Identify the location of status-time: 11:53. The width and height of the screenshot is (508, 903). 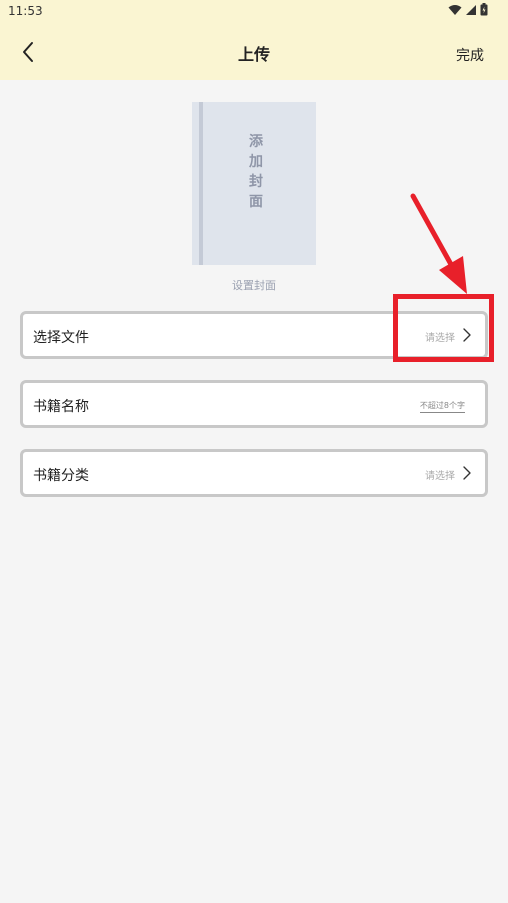
(25, 11).